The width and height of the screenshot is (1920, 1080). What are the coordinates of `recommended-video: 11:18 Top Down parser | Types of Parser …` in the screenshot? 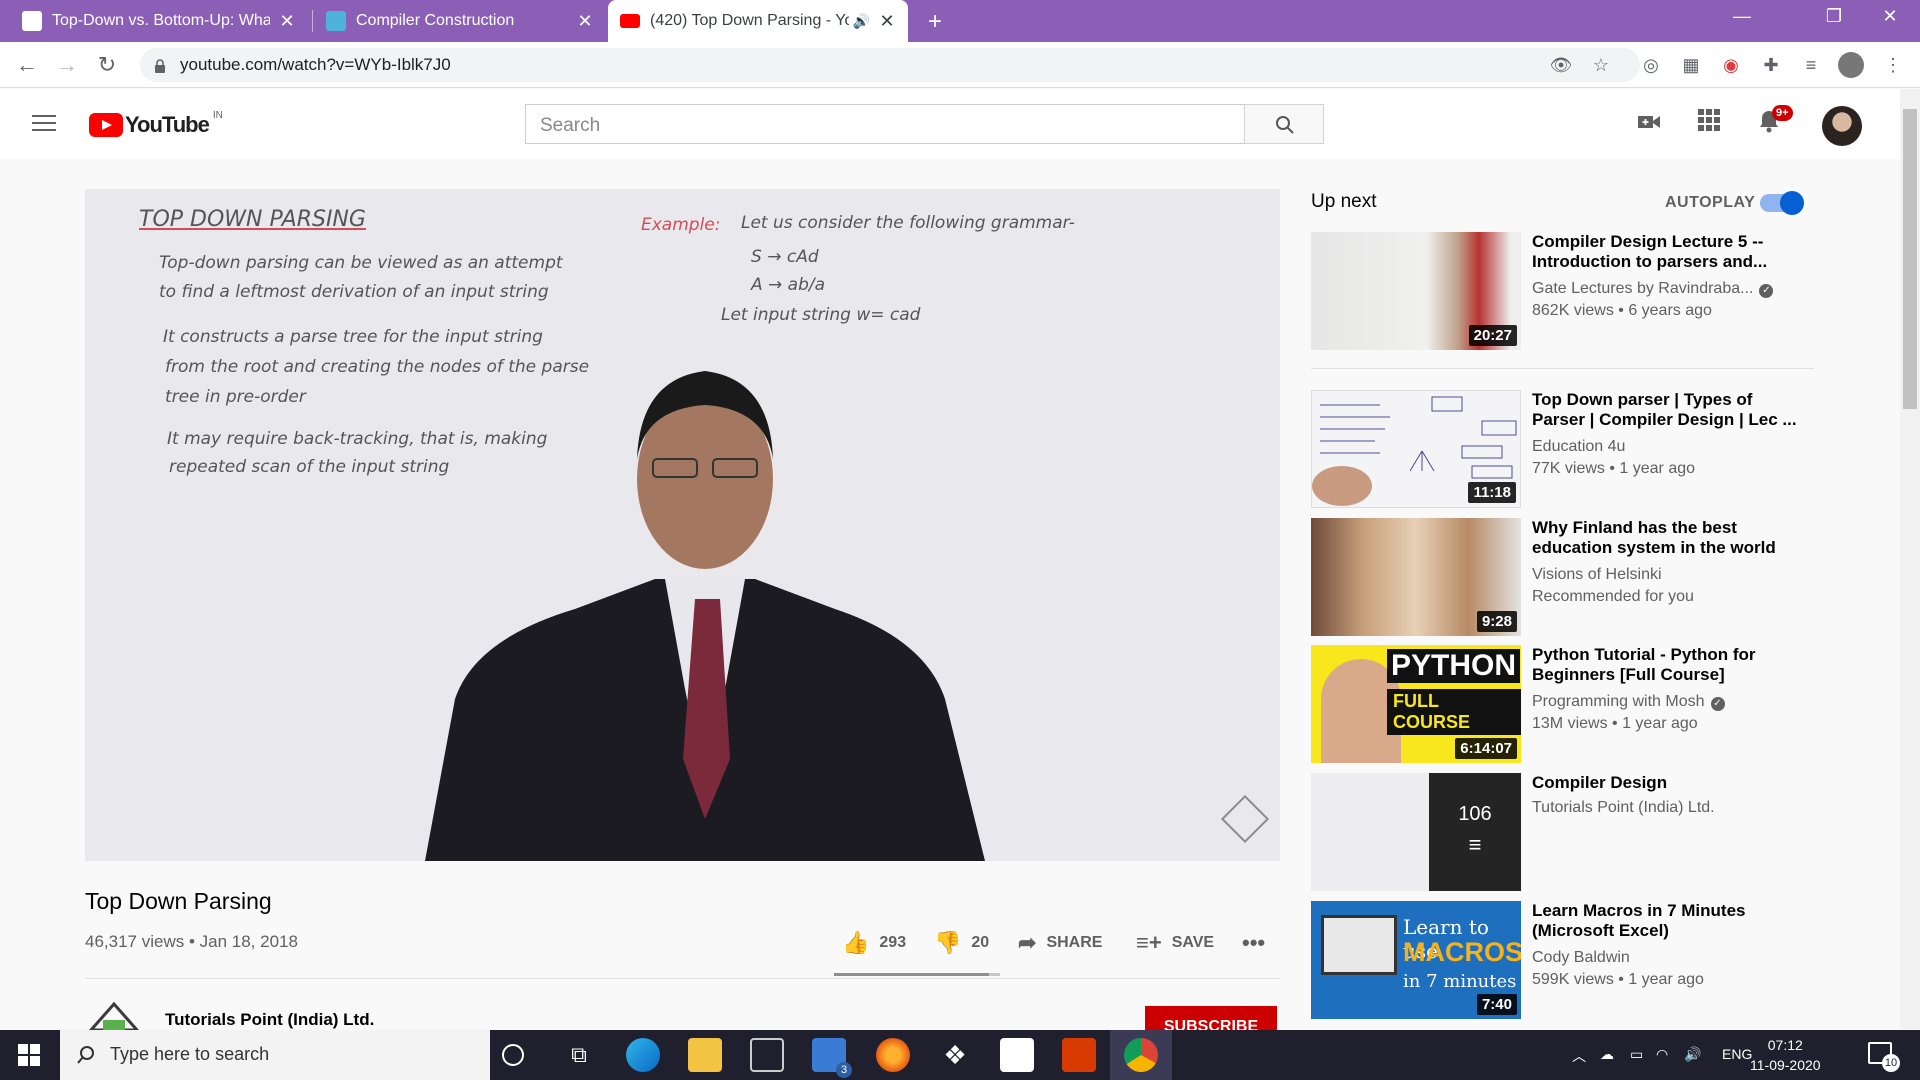 It's located at (1561, 449).